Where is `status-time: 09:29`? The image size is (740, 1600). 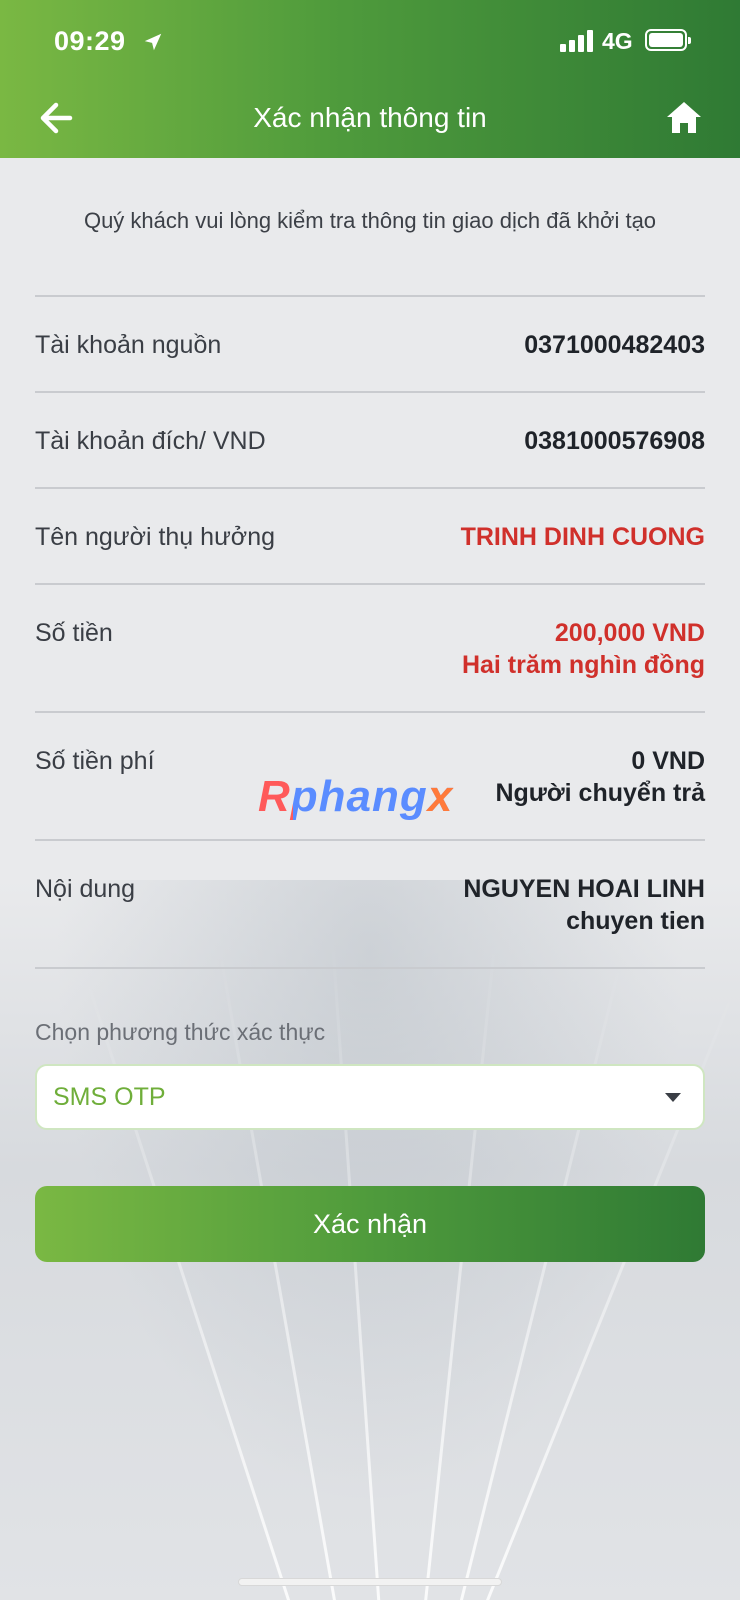
status-time: 09:29 is located at coordinates (90, 41).